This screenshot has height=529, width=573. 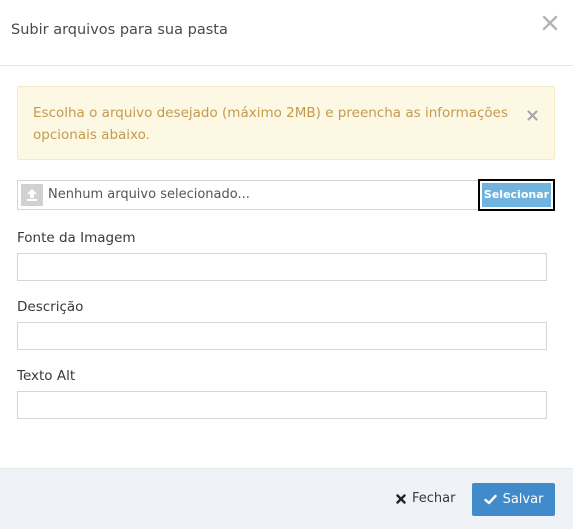 I want to click on modal-header: Subir arquivos para sua pasta, so click(x=286, y=33).